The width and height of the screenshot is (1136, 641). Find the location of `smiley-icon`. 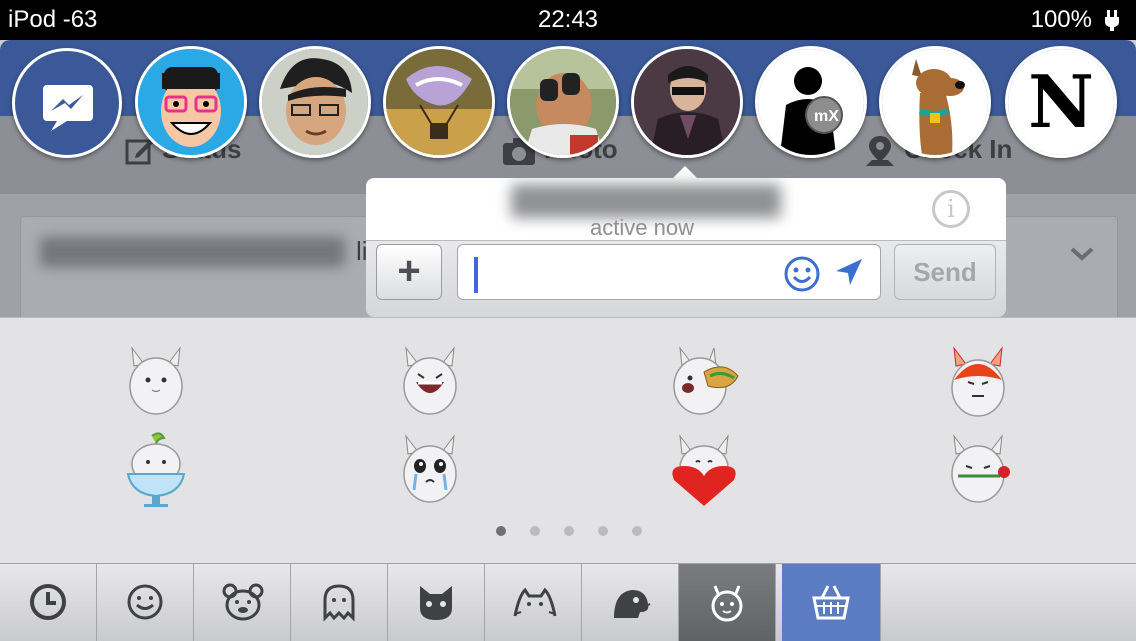

smiley-icon is located at coordinates (145, 602).